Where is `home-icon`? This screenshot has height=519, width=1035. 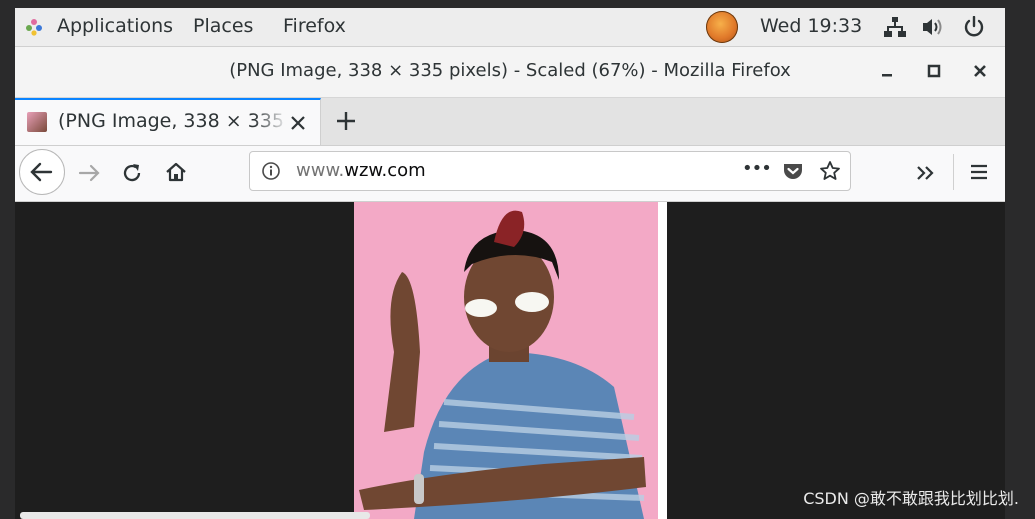
home-icon is located at coordinates (176, 172).